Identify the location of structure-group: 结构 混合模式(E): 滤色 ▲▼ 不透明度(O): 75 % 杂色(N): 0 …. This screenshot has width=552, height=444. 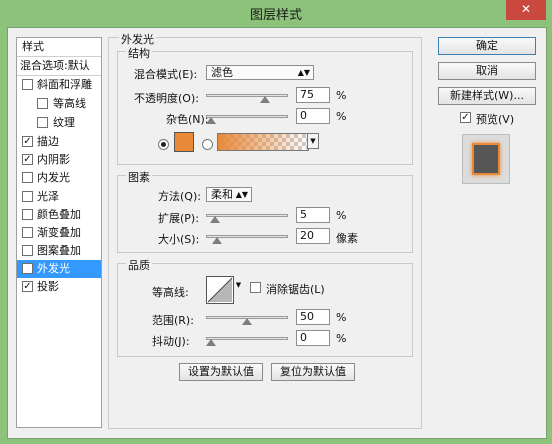
(265, 105).